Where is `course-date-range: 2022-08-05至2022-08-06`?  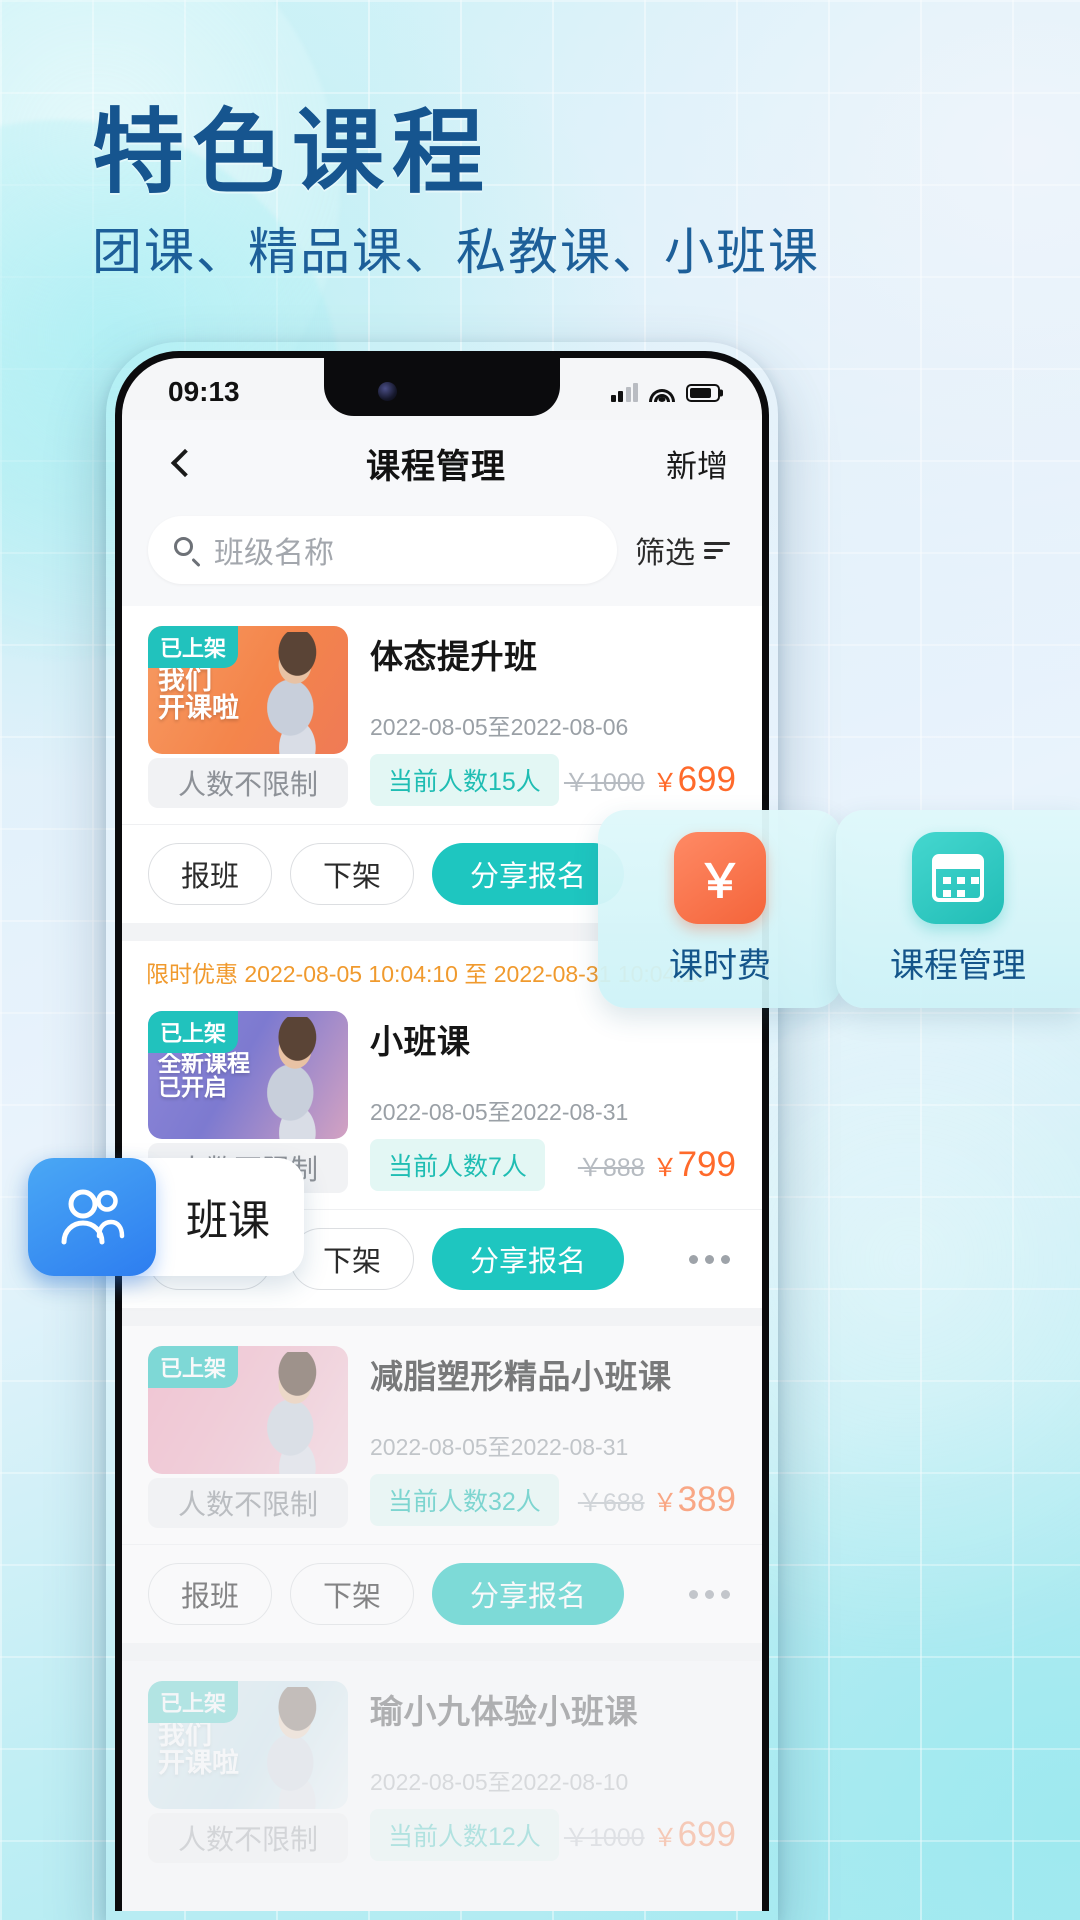
course-date-range: 2022-08-05至2022-08-06 is located at coordinates (499, 727).